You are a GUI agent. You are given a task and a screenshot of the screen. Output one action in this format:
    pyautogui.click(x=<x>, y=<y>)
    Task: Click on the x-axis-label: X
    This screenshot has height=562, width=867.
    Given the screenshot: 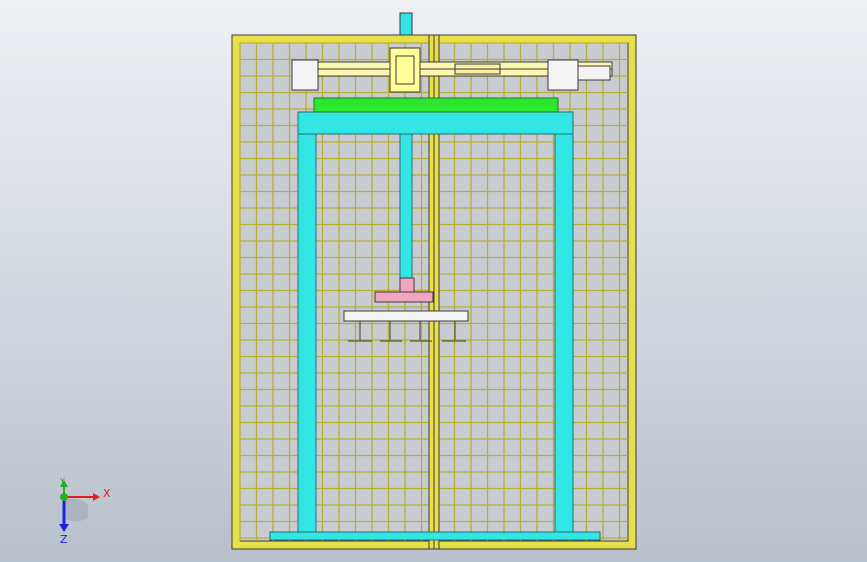 What is the action you would take?
    pyautogui.click(x=107, y=493)
    